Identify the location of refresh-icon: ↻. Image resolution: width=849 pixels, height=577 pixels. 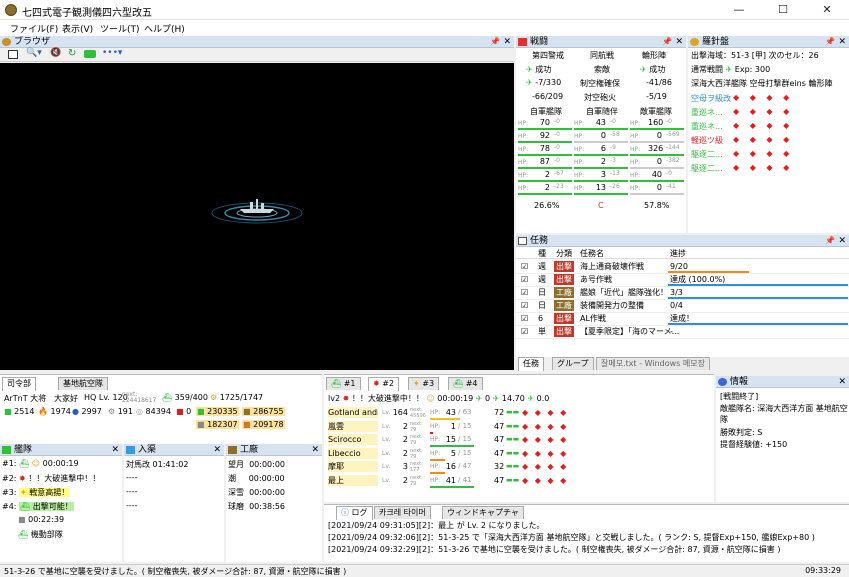
(72, 53).